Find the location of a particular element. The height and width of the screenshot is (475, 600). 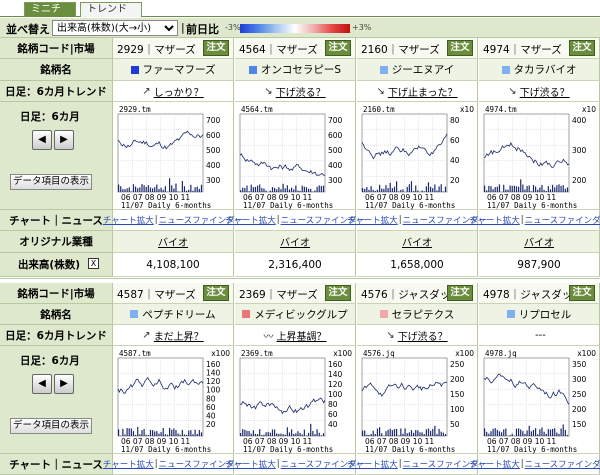

trend-link: 下げ止まった？ is located at coordinates (423, 91).